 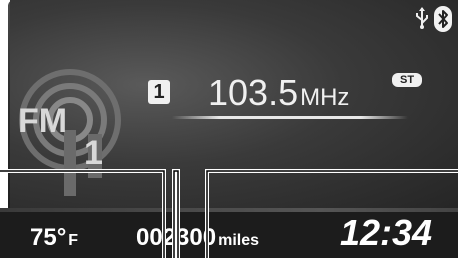 What do you see at coordinates (443, 19) in the screenshot?
I see `bluetooth-icon` at bounding box center [443, 19].